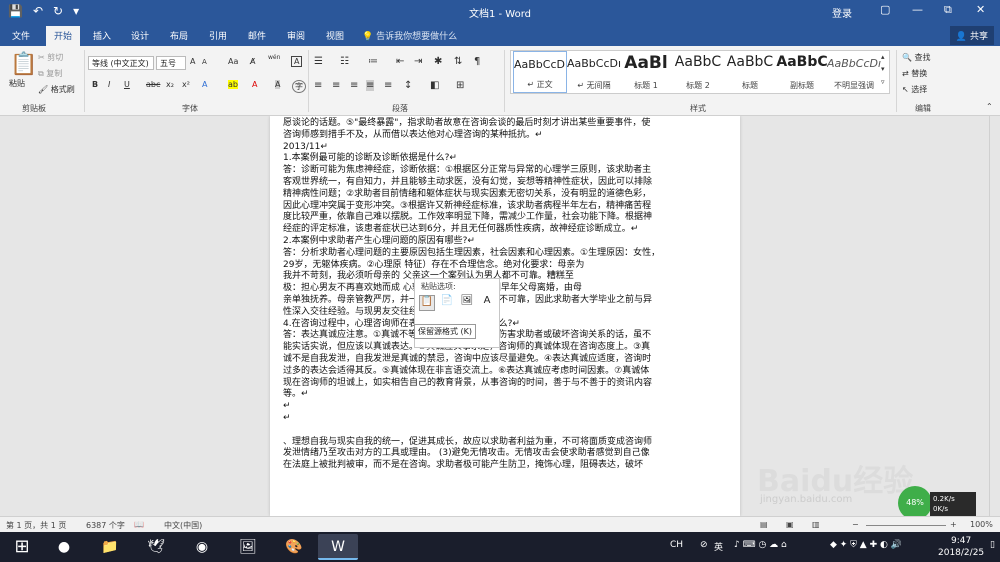 This screenshot has width=1000, height=562. Describe the element at coordinates (883, 69) in the screenshot. I see `styles-scroll-down-icon: ▾` at that location.